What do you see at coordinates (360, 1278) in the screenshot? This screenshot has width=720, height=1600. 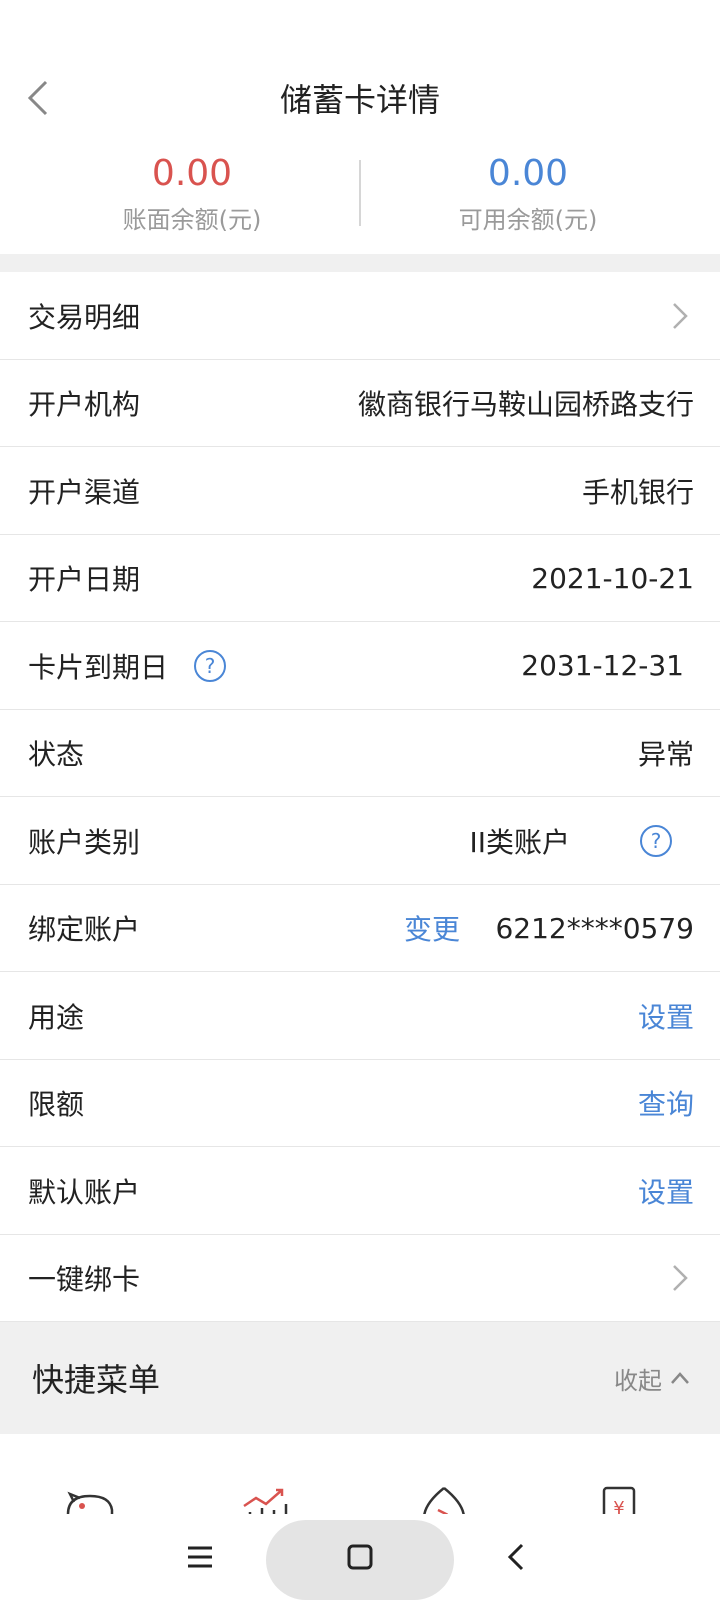 I see `row-one-click-bind: 一键绑卡` at bounding box center [360, 1278].